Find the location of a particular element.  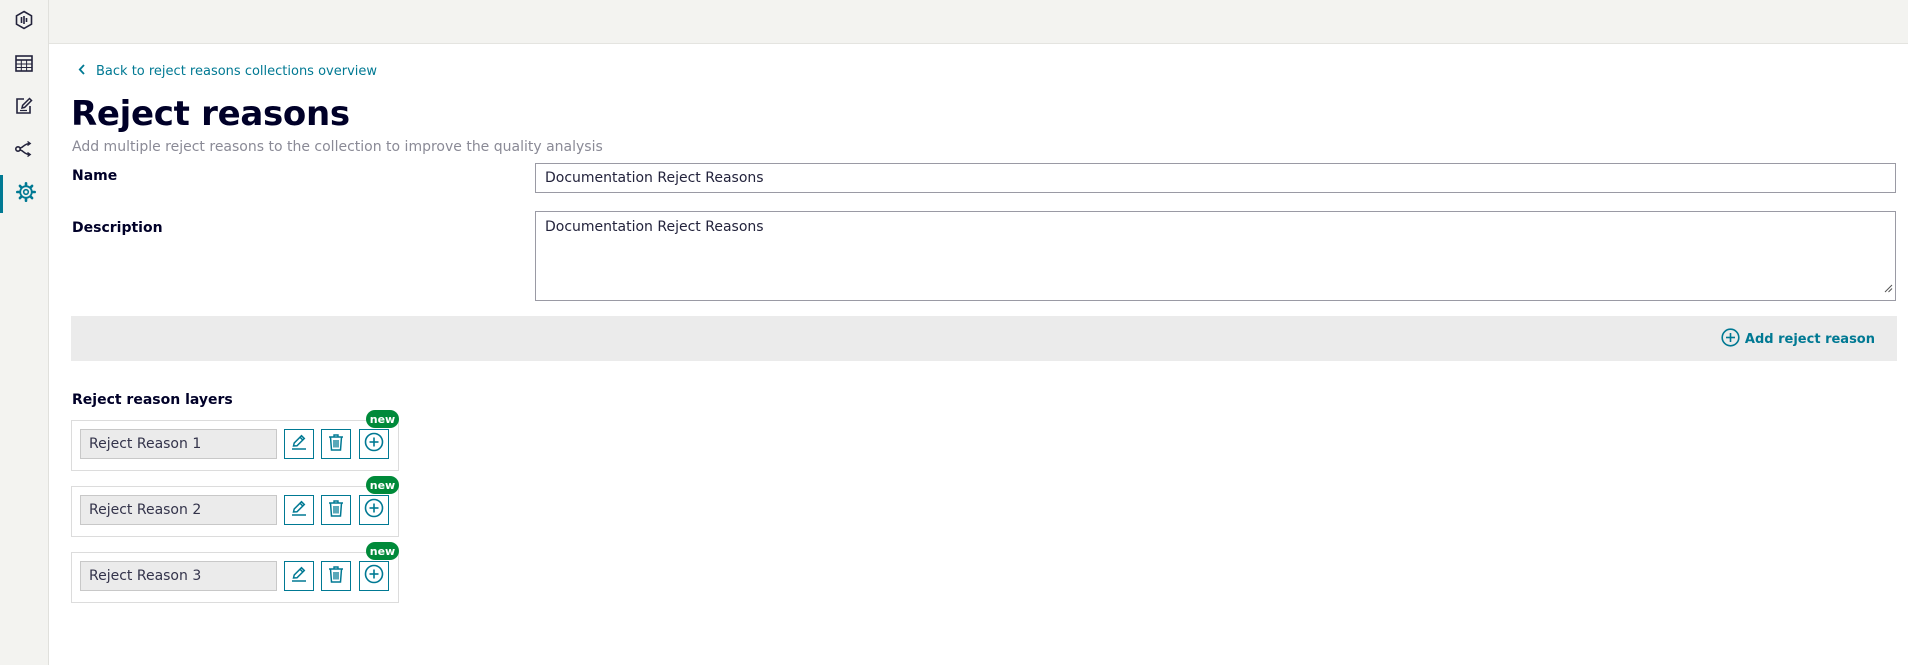

reason-name-field: Reject Reason 2 is located at coordinates (178, 510).